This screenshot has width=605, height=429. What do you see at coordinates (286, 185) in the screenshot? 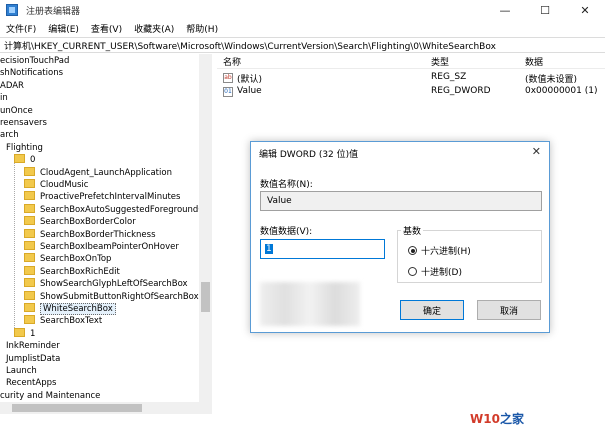
I see `value-name-label: 数值名称(N):` at bounding box center [286, 185].